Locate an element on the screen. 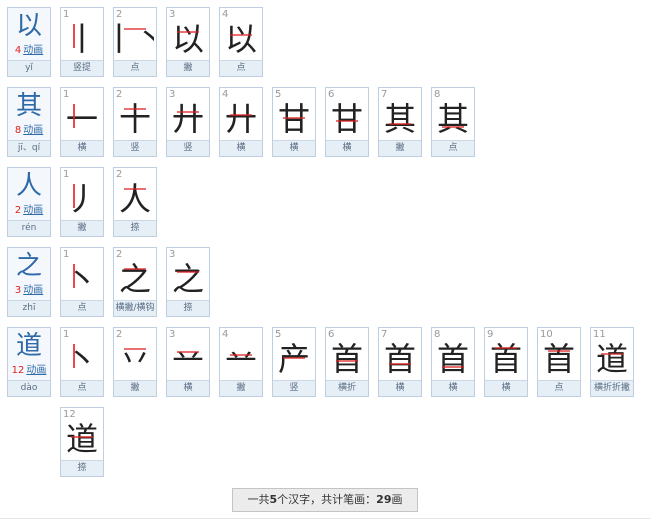 Image resolution: width=650 pixels, height=523 pixels. character-glyph: 道 is located at coordinates (28, 346).